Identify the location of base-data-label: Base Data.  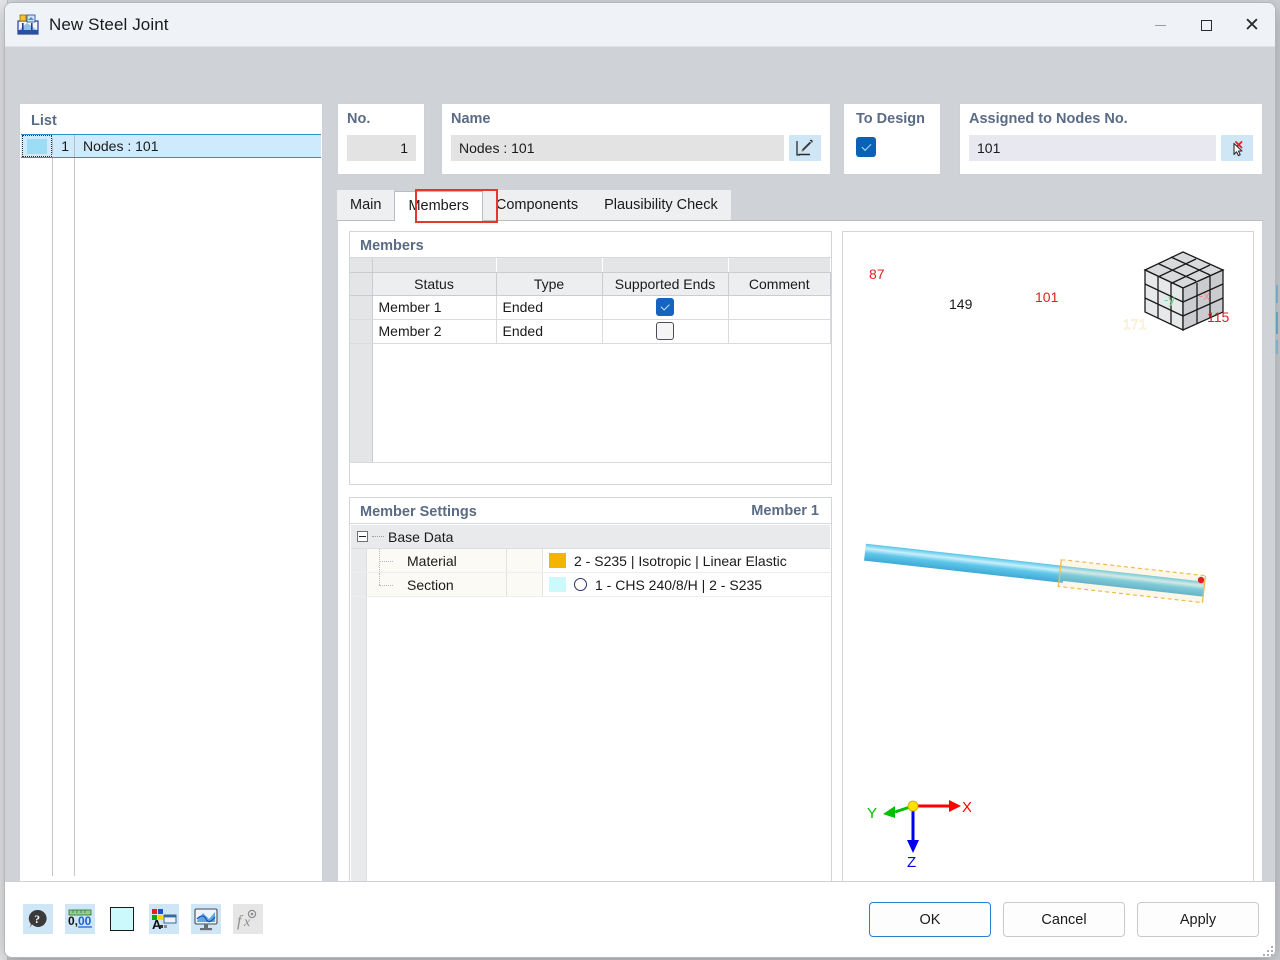
(421, 536).